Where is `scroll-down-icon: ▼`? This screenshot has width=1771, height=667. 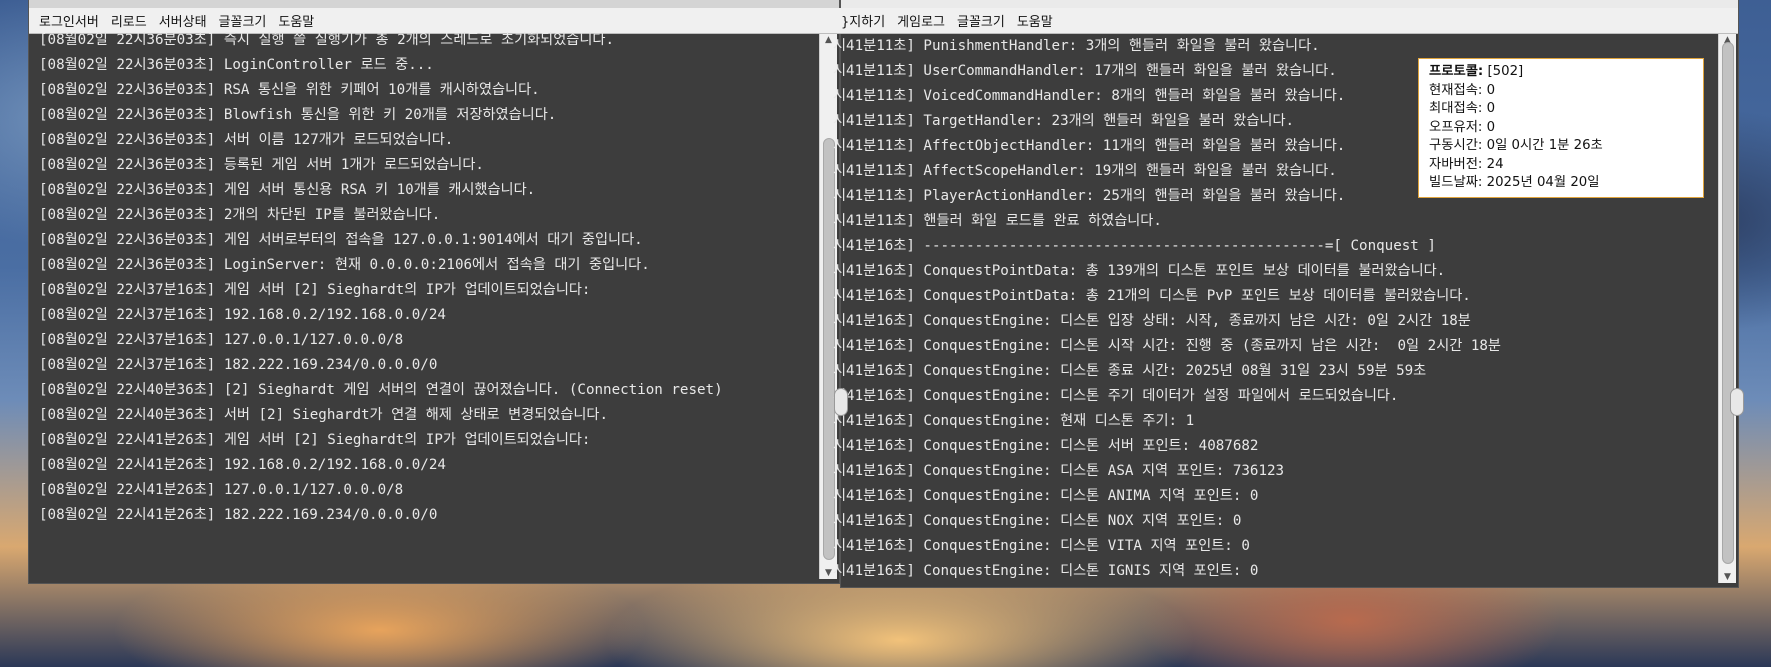 scroll-down-icon: ▼ is located at coordinates (1727, 577).